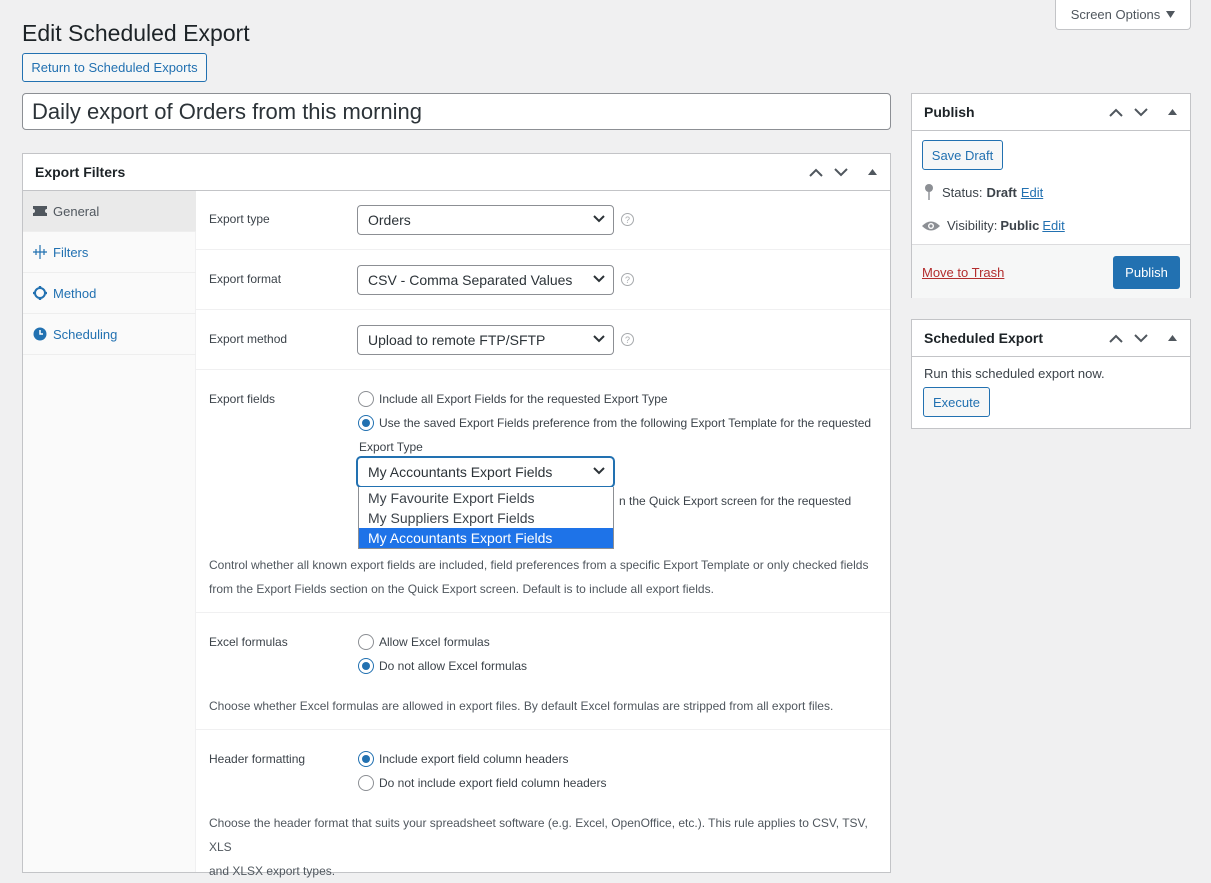 Image resolution: width=1211 pixels, height=883 pixels. What do you see at coordinates (434, 642) in the screenshot?
I see `allow-excel-formulas-label: Allow Excel formulas` at bounding box center [434, 642].